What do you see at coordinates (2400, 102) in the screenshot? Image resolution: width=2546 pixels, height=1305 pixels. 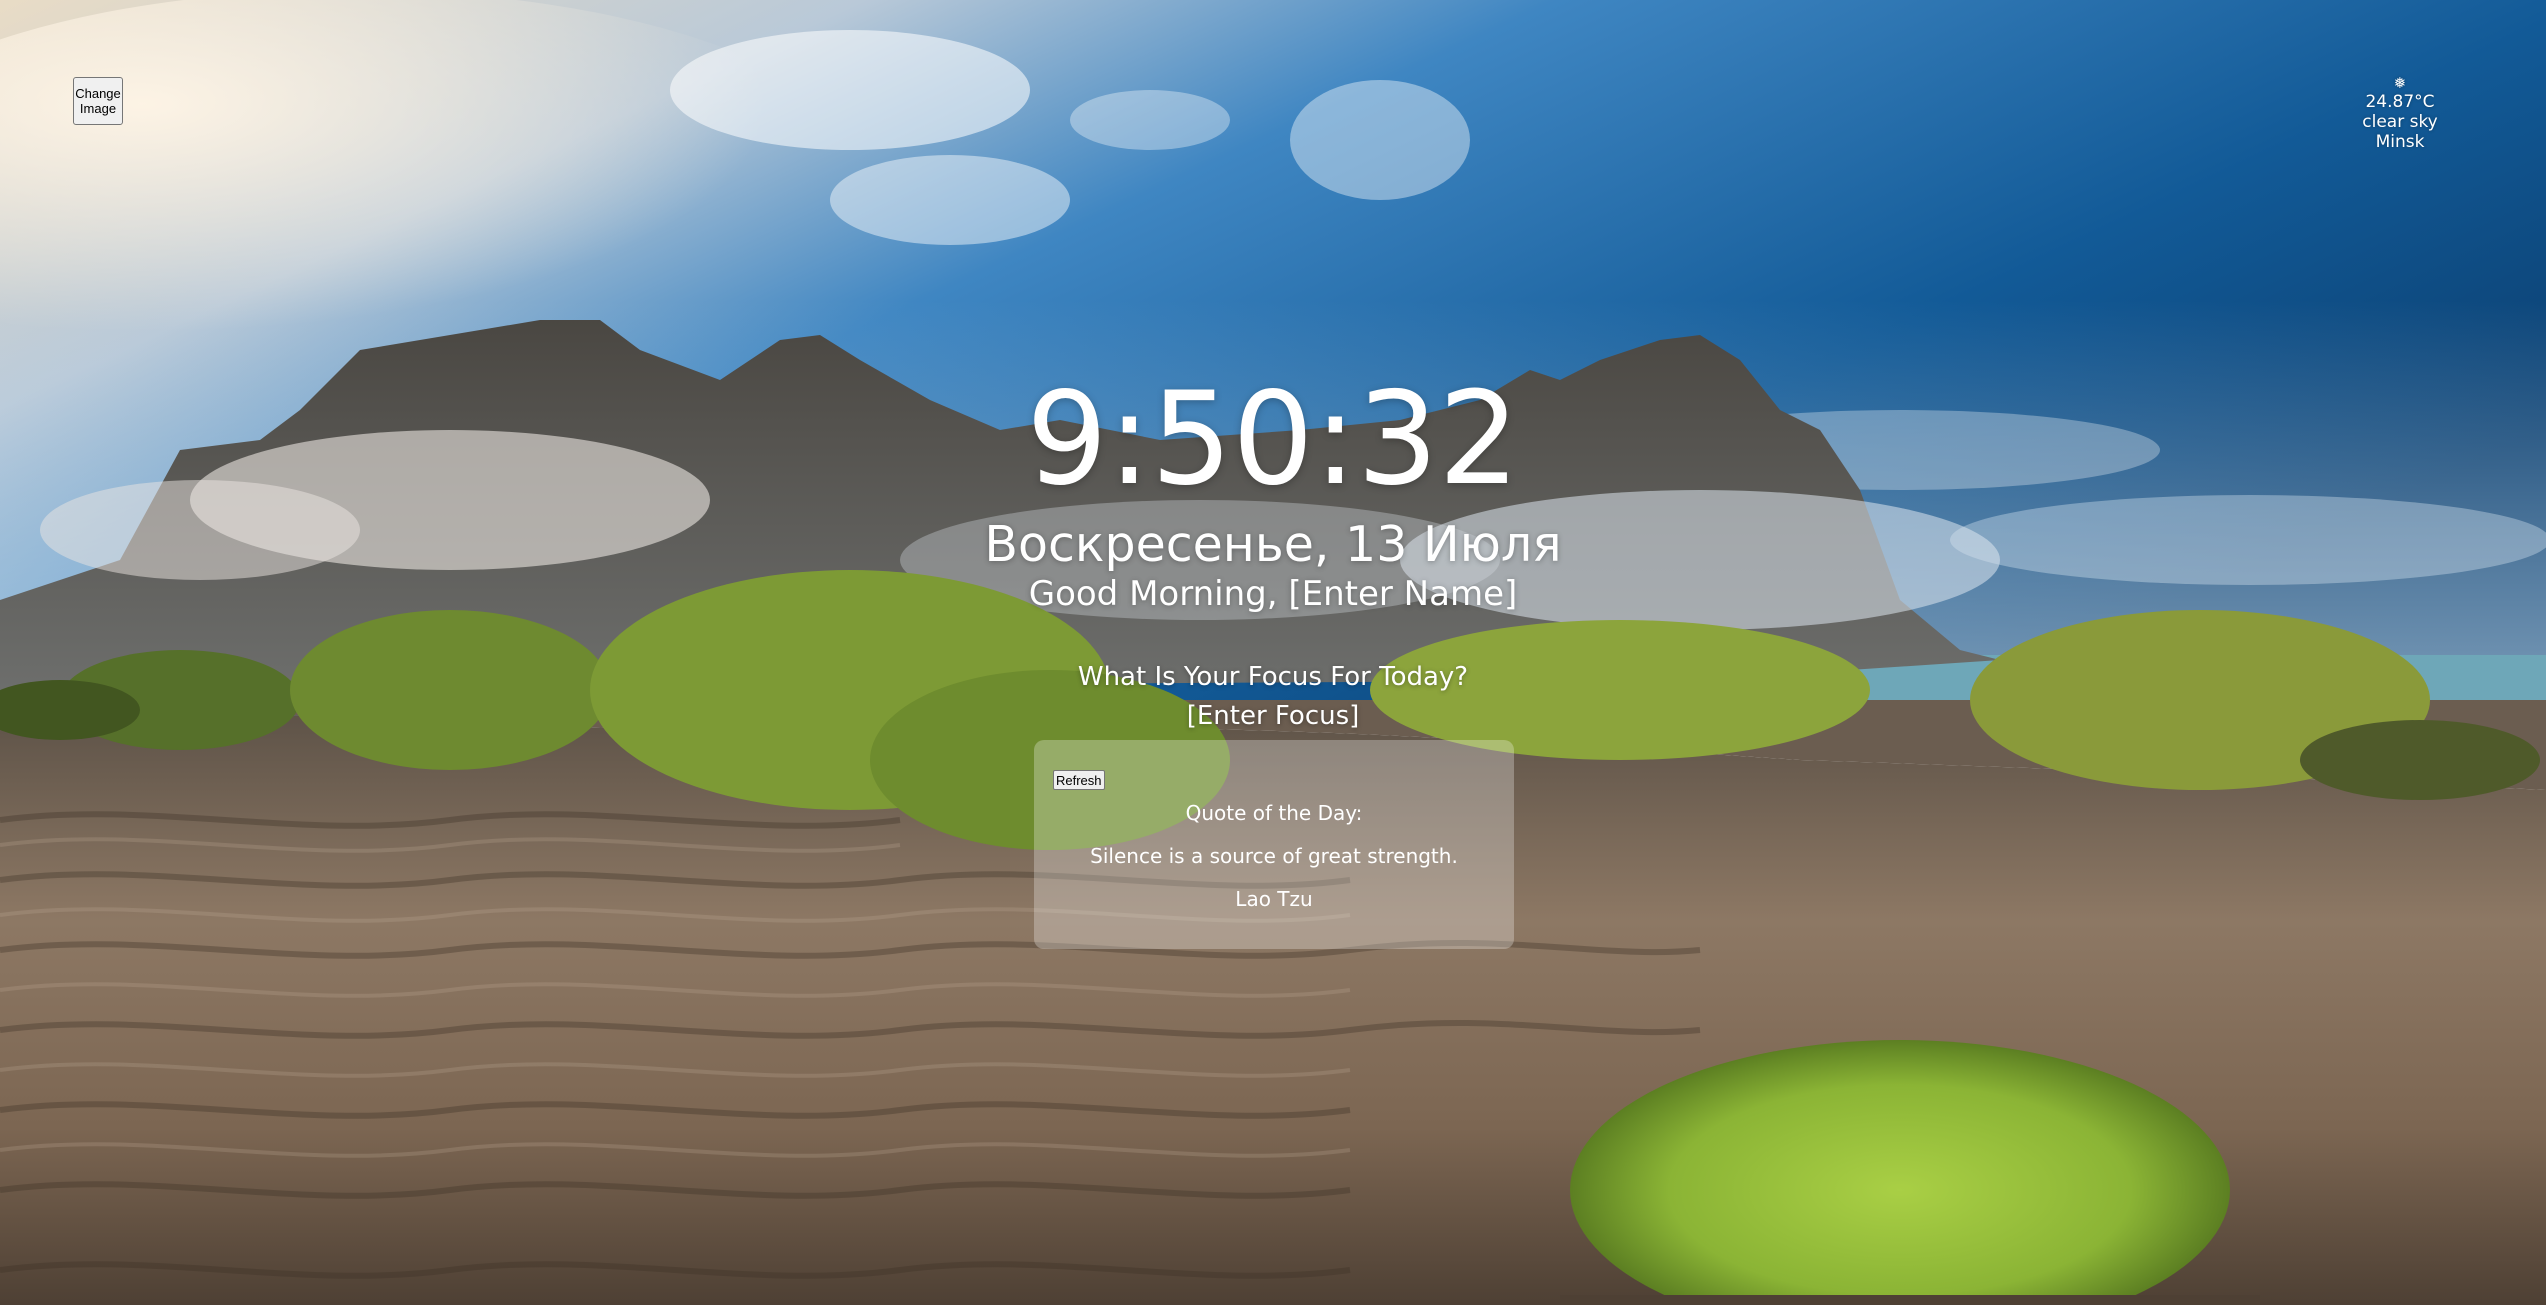 I see `weather-temperature: 24.87°C` at bounding box center [2400, 102].